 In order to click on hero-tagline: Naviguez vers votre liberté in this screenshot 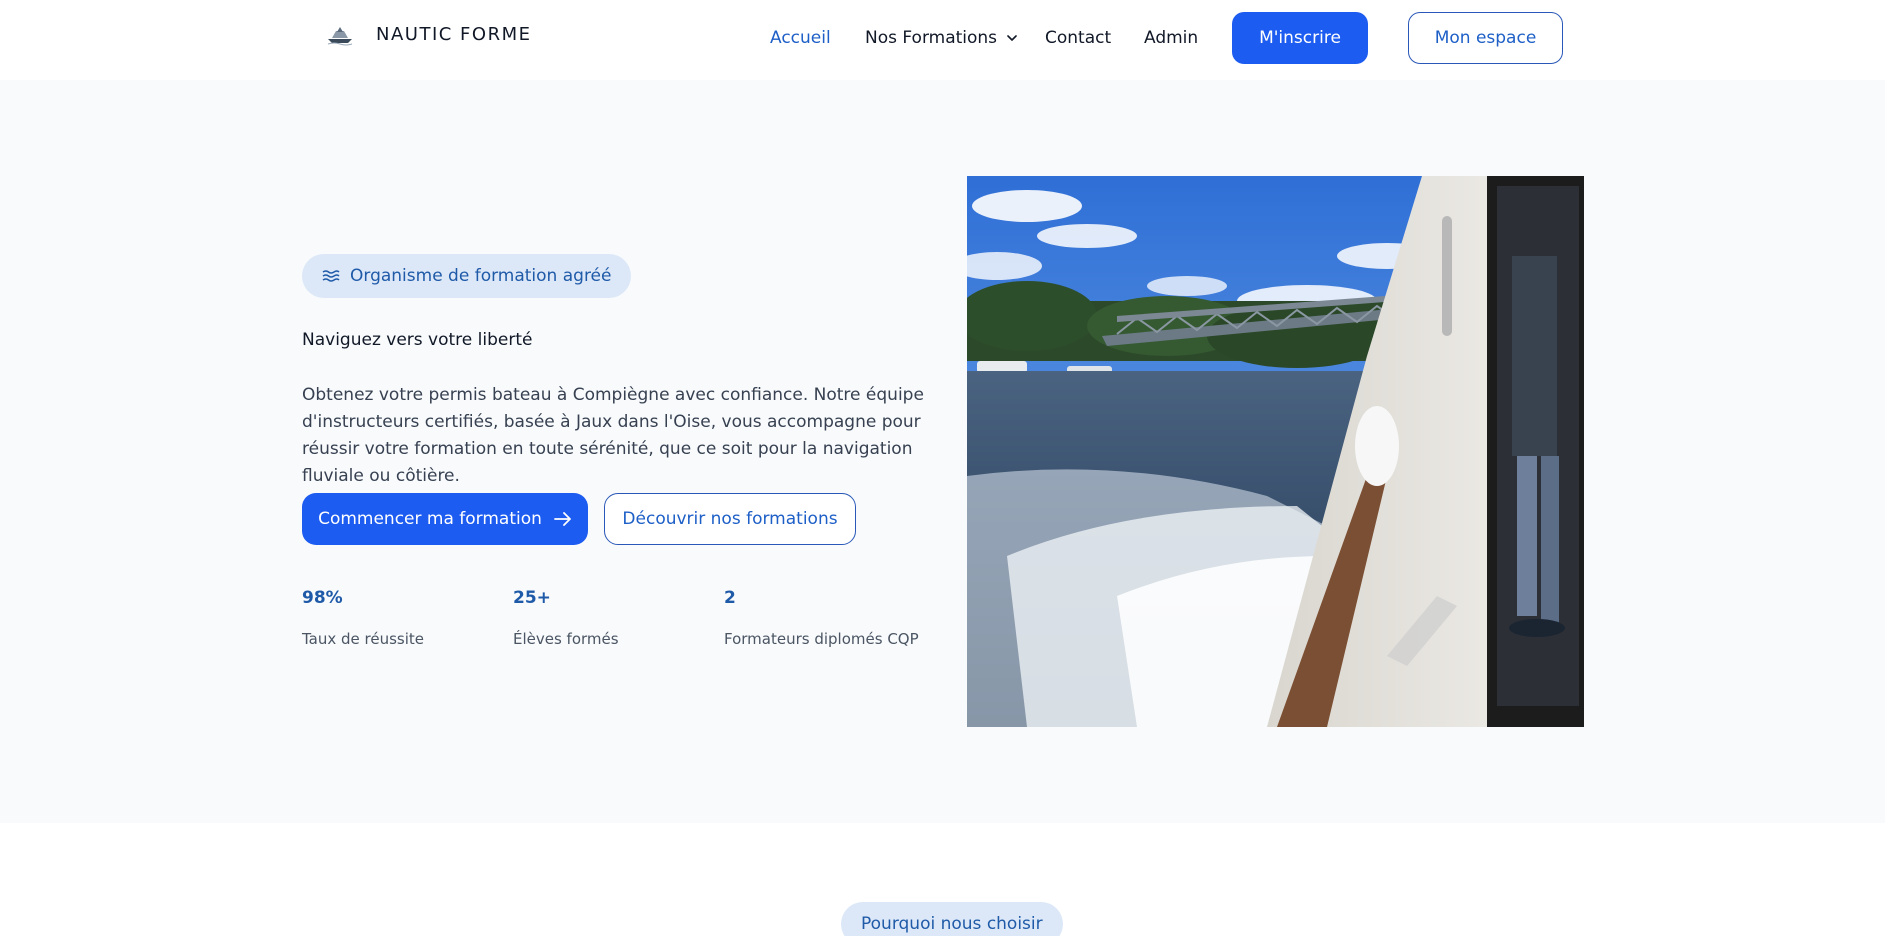, I will do `click(417, 340)`.